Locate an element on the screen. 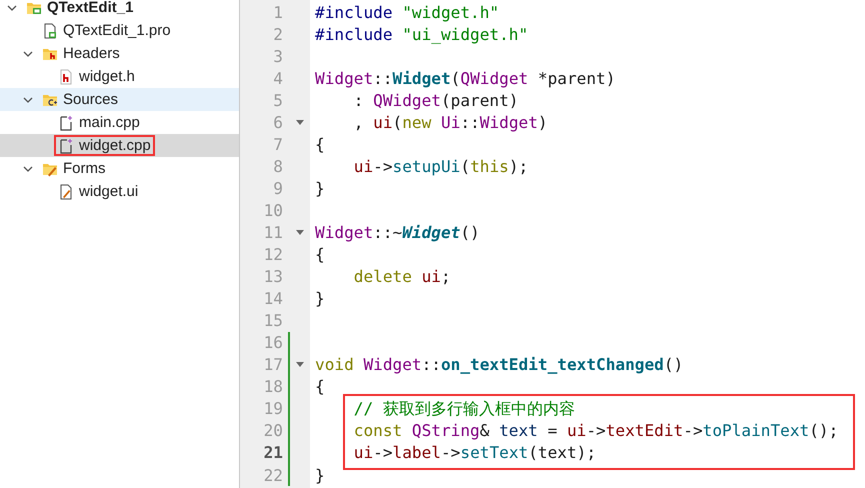 Image resolution: width=865 pixels, height=488 pixels. line-number: 15 is located at coordinates (272, 320).